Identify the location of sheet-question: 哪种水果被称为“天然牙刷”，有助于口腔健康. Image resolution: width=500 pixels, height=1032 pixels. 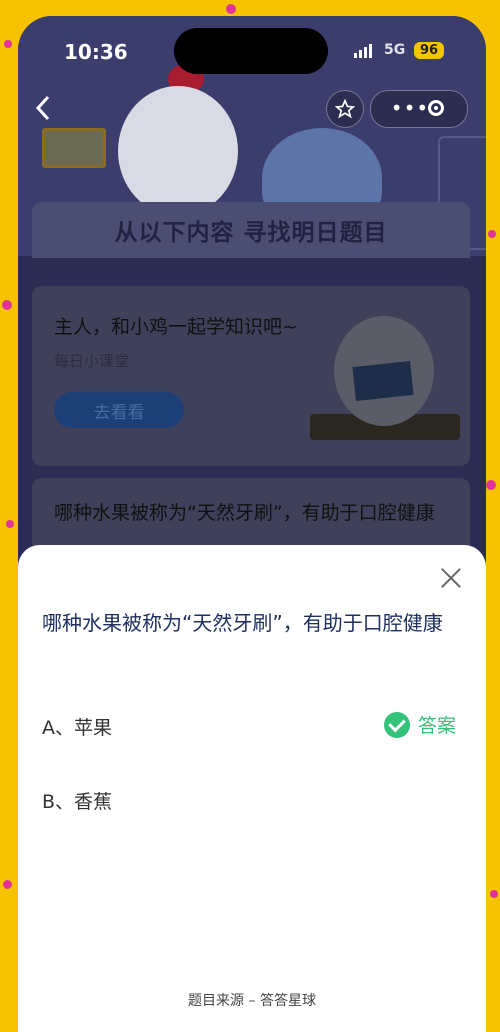
(242, 623).